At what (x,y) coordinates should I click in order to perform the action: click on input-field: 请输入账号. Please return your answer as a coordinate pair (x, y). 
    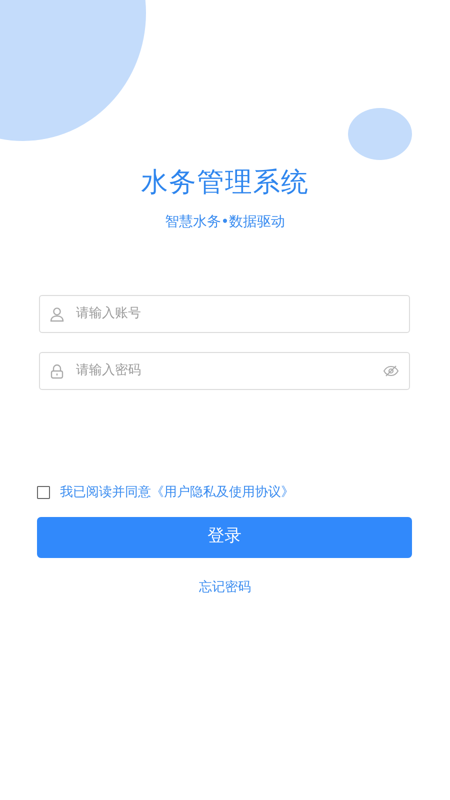
    Looking at the image, I should click on (224, 314).